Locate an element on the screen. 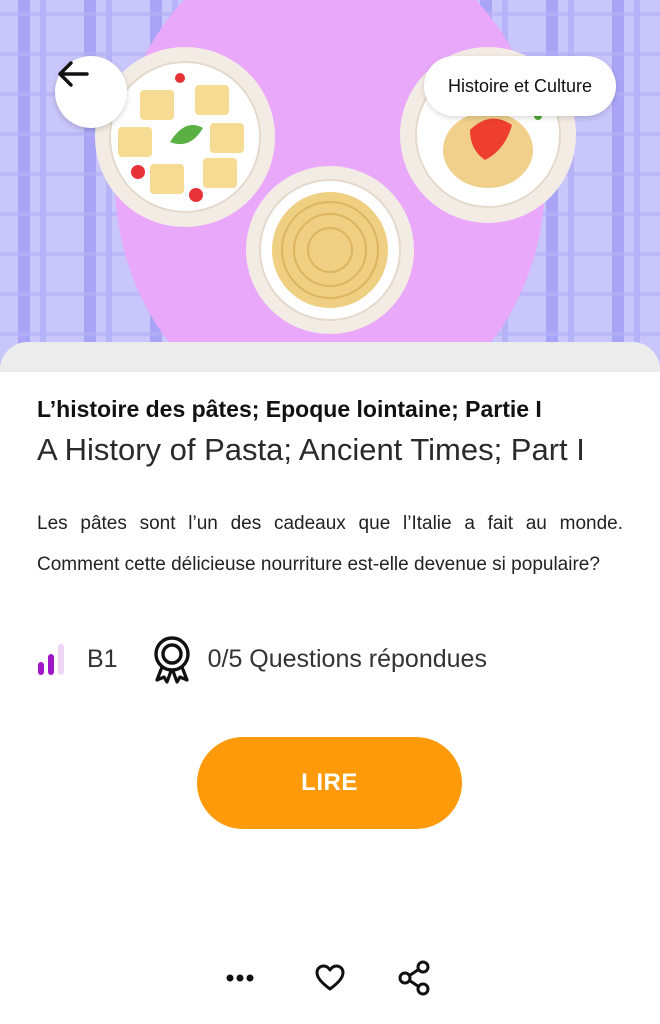 The image size is (660, 1024). article-meta: B1 0/5 Questions répondues is located at coordinates (262, 659).